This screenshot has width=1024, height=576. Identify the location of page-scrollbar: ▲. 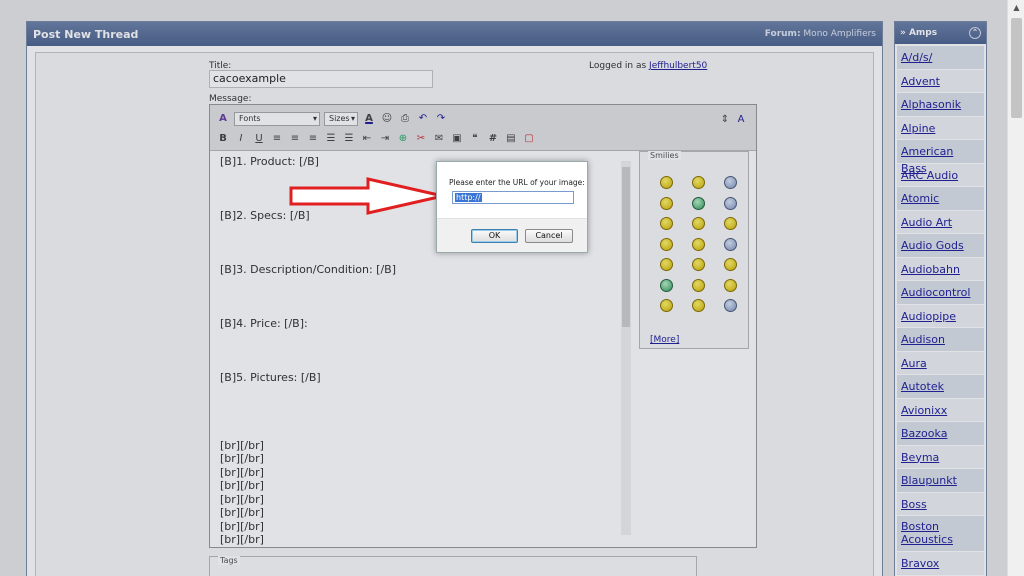
(1015, 288).